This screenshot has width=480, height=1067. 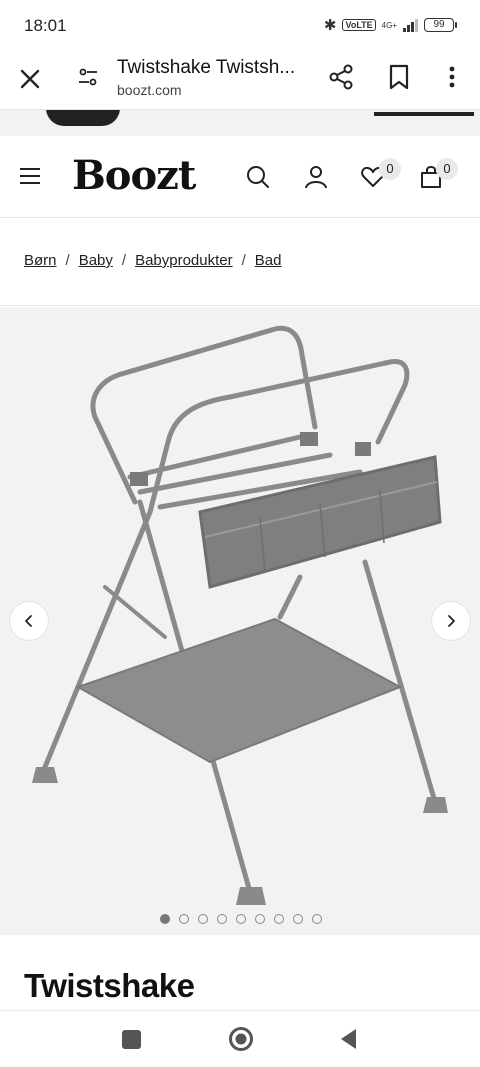 I want to click on gallery-next-button, so click(x=451, y=621).